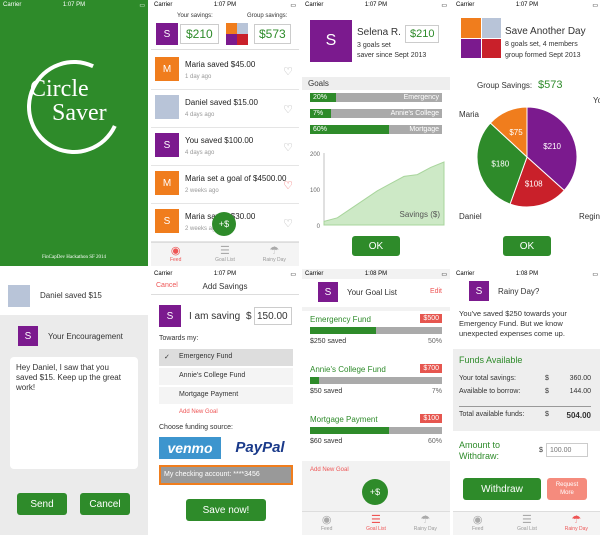 This screenshot has width=600, height=535. Describe the element at coordinates (274, 260) in the screenshot. I see `tab-label: Rainy Day` at that location.